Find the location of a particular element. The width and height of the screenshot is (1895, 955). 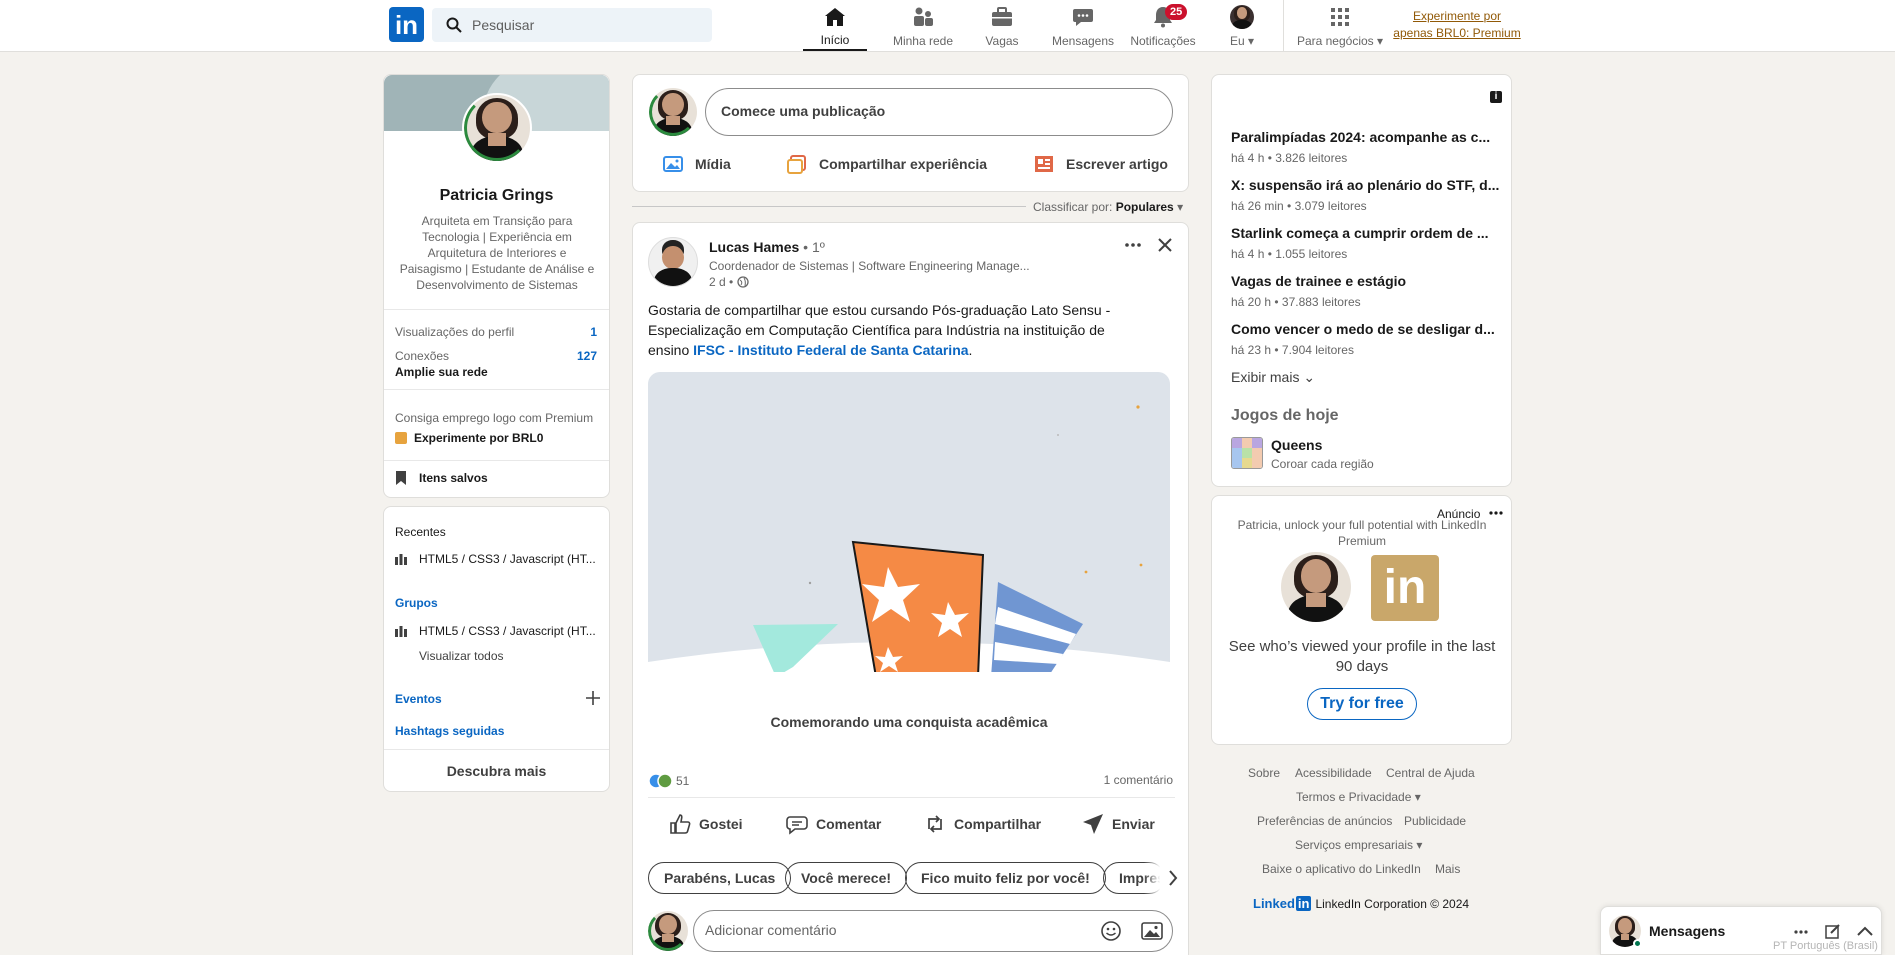

messaging-icon is located at coordinates (1083, 17).